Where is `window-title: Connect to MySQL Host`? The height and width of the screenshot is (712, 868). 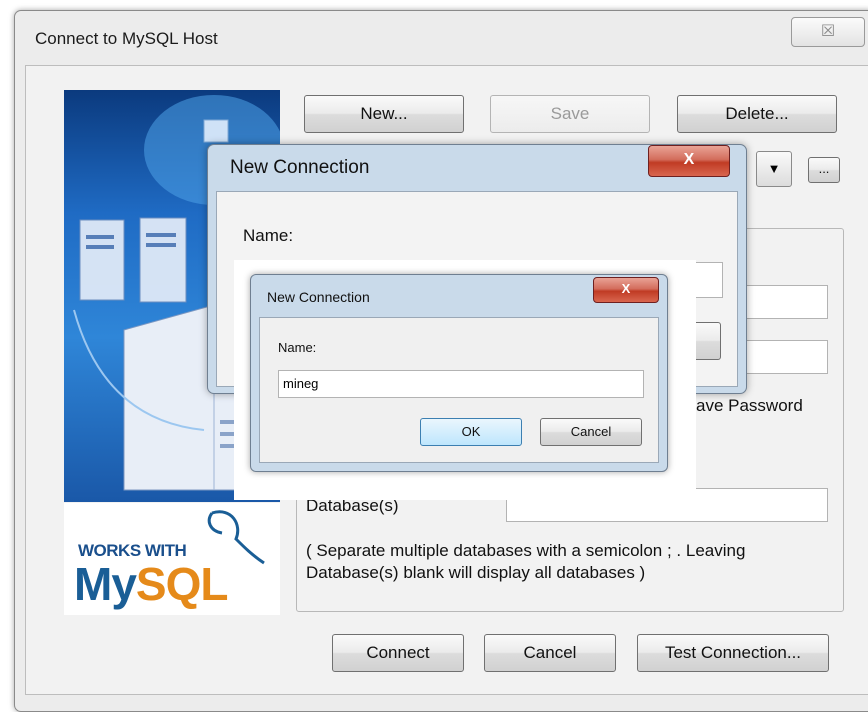
window-title: Connect to MySQL Host is located at coordinates (126, 38).